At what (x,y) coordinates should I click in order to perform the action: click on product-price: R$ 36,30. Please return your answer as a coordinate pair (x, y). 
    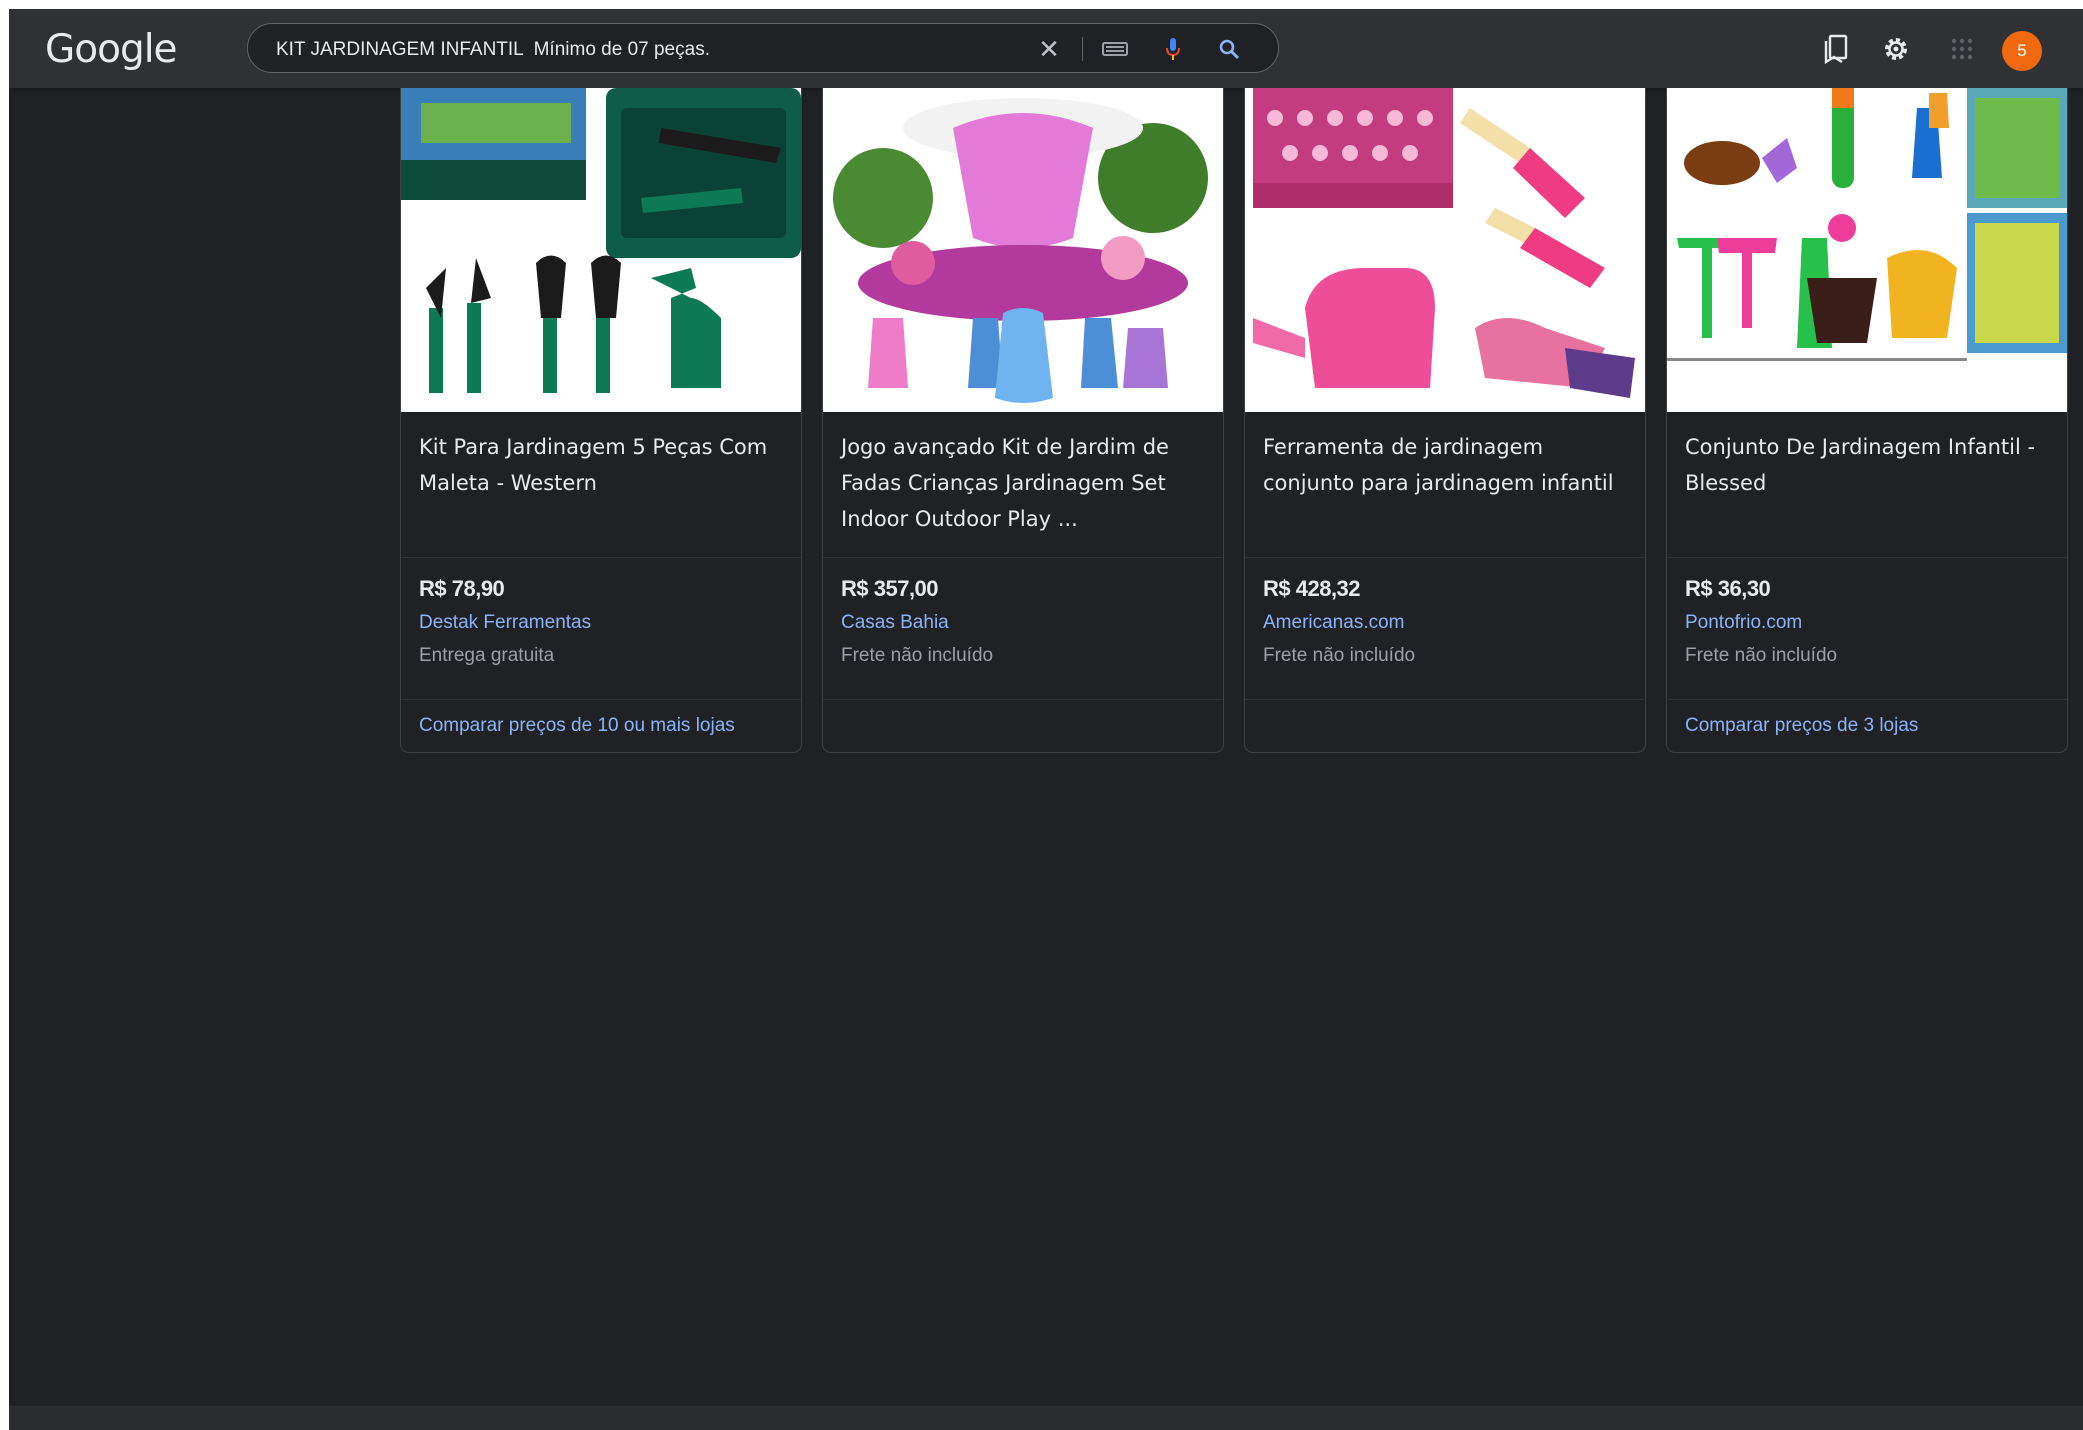
    Looking at the image, I should click on (1728, 588).